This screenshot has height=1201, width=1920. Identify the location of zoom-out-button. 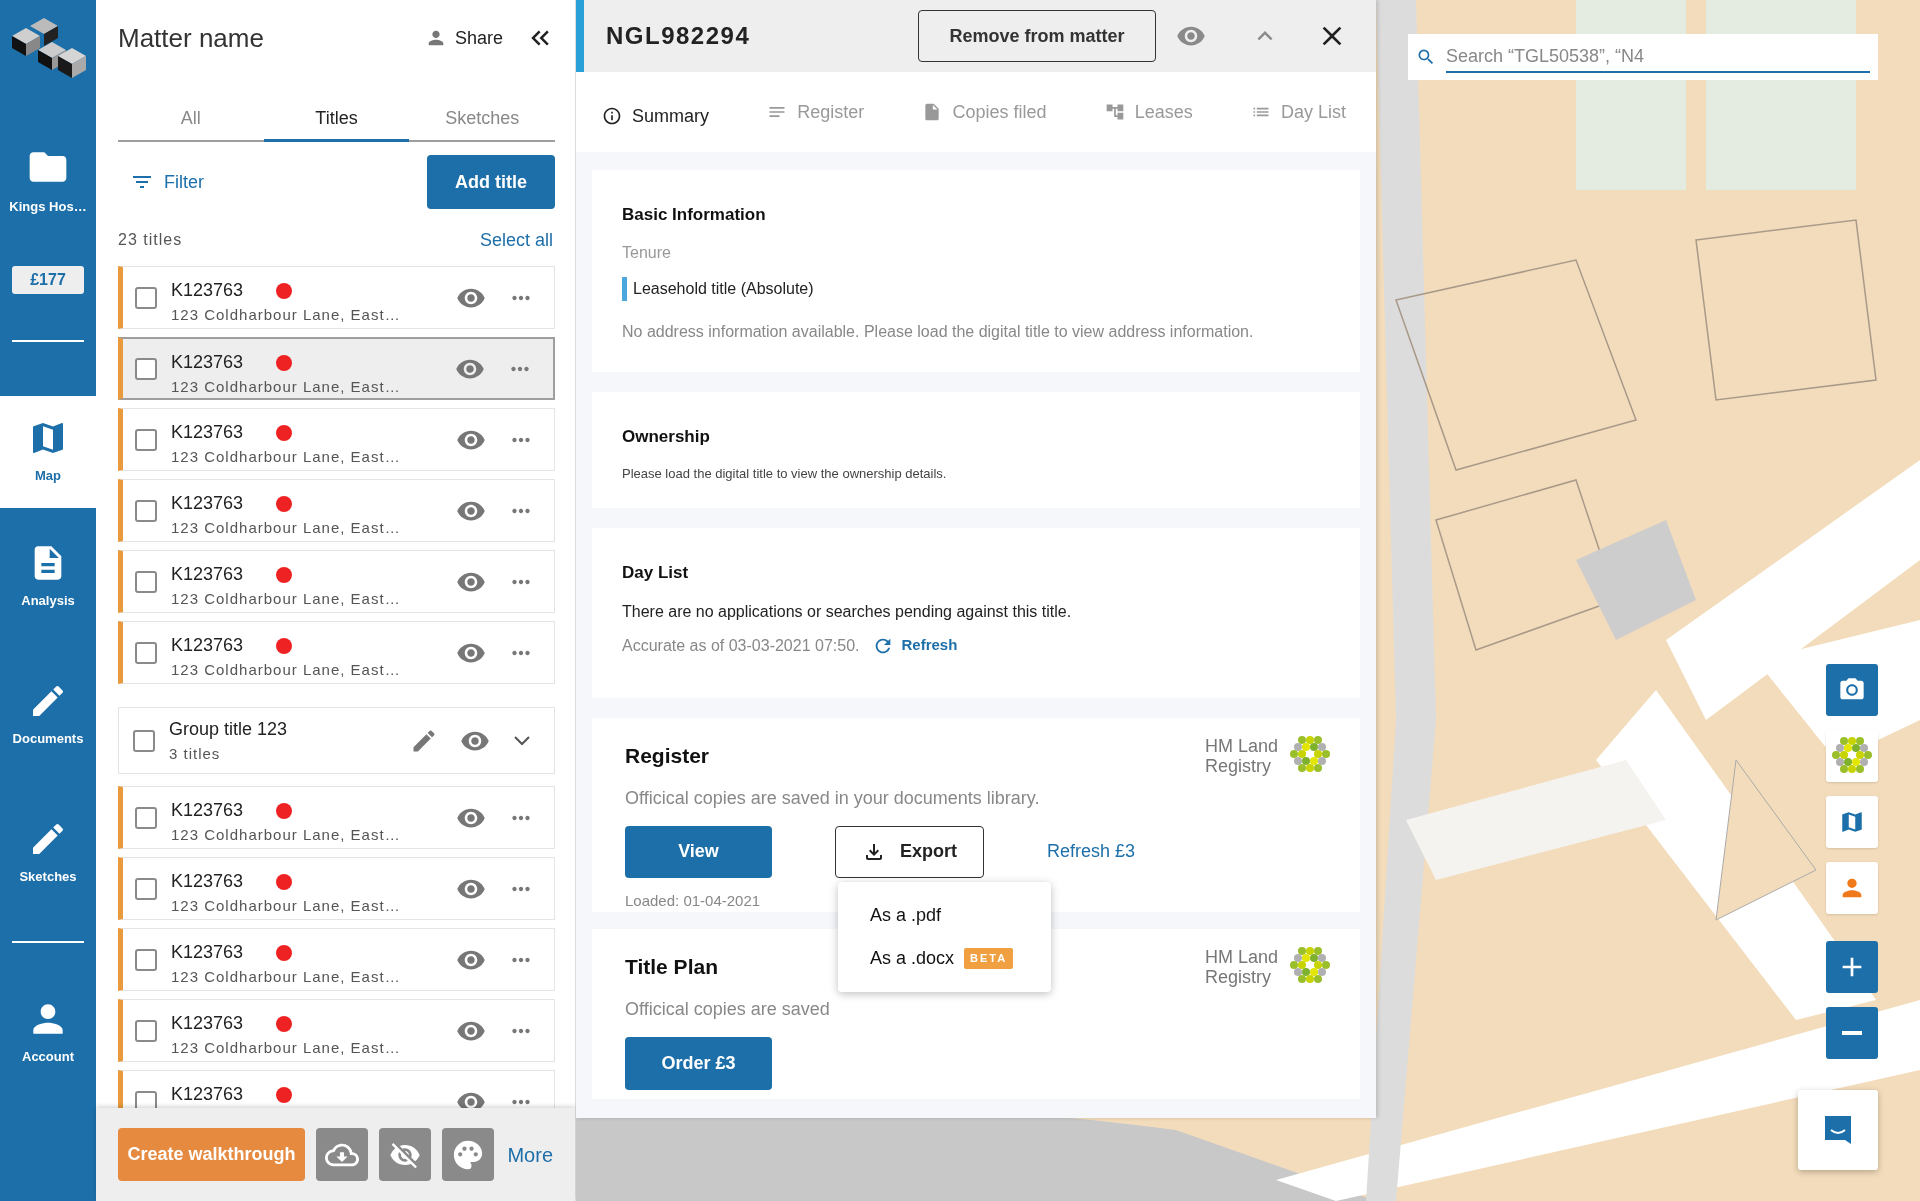
(1852, 1033).